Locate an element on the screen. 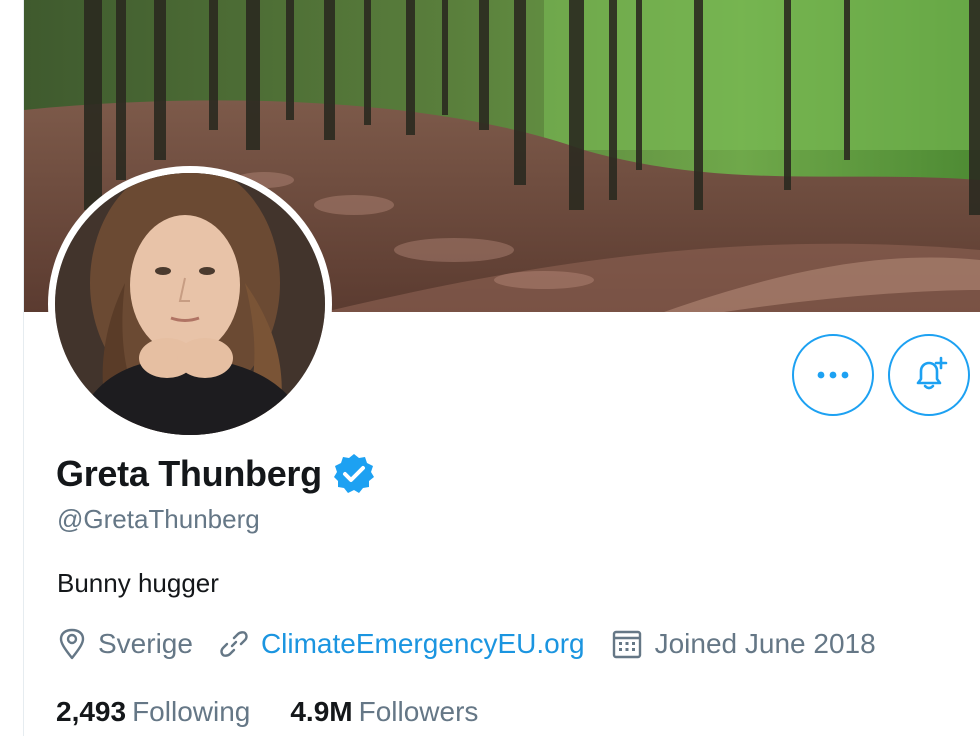  location-item: Sverige is located at coordinates (125, 644).